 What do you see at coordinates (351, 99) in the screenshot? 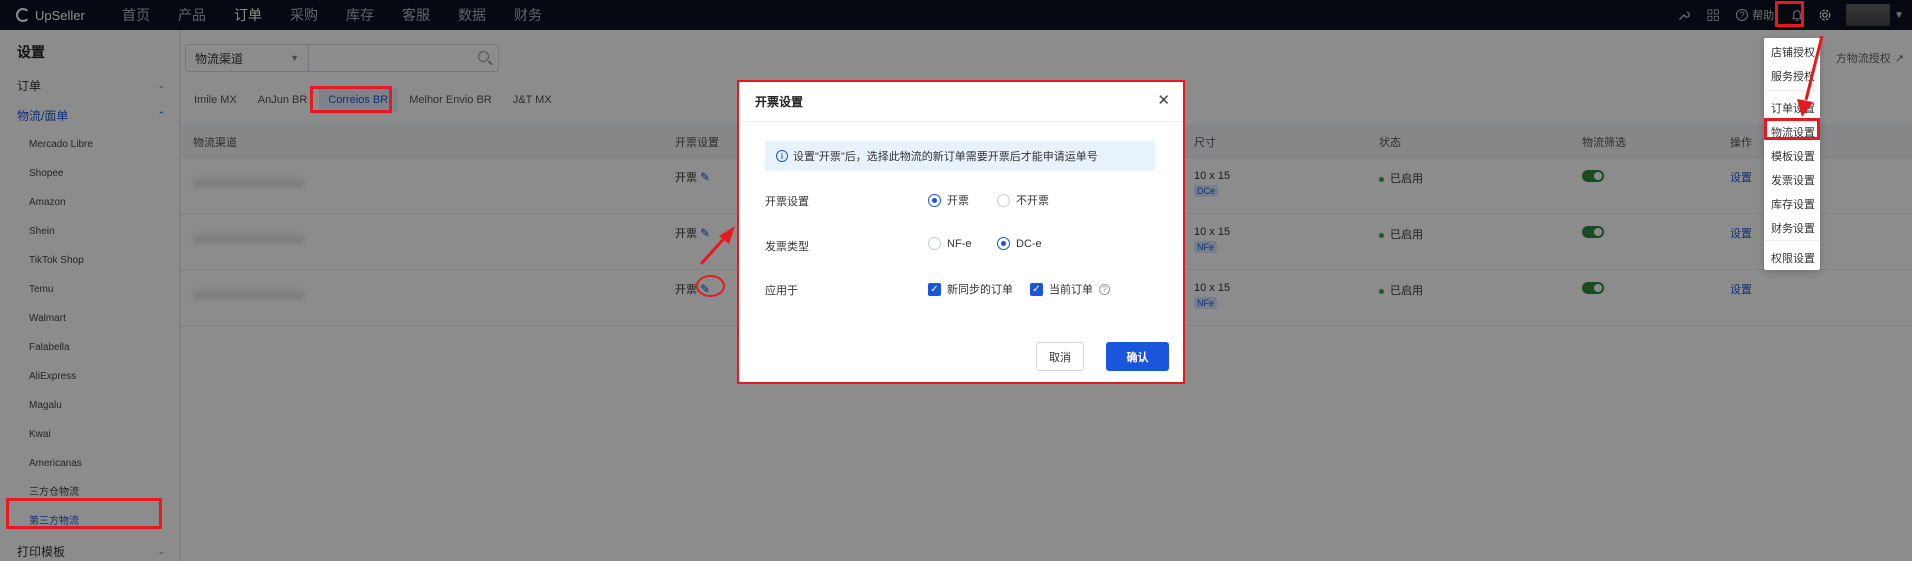
I see `highlight-correios-tab` at bounding box center [351, 99].